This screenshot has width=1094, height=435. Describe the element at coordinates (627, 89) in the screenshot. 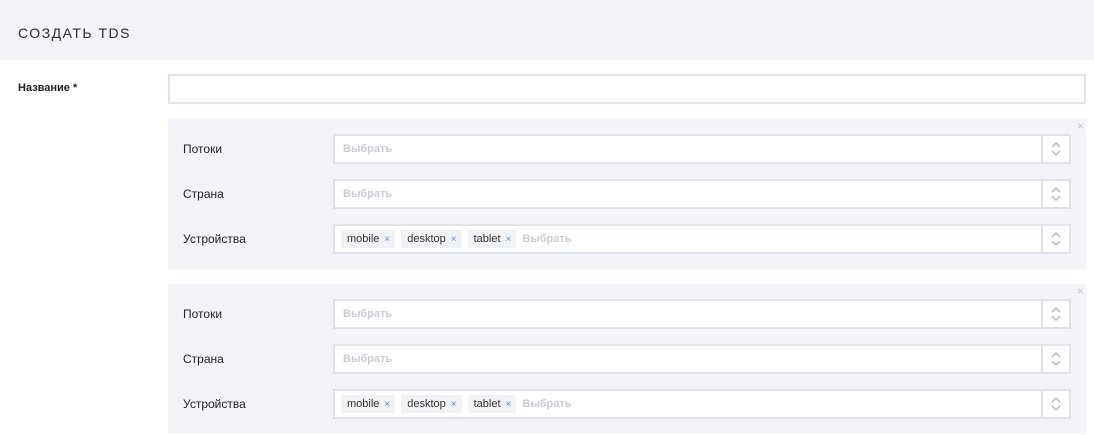

I see `name-input` at that location.